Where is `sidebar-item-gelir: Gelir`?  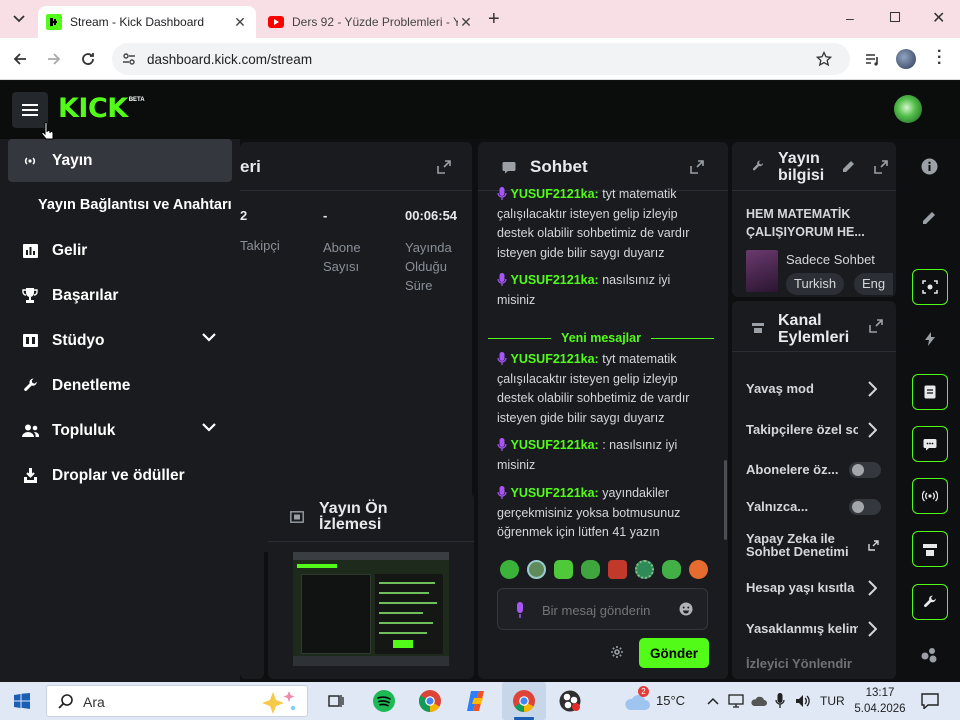 sidebar-item-gelir: Gelir is located at coordinates (120, 250).